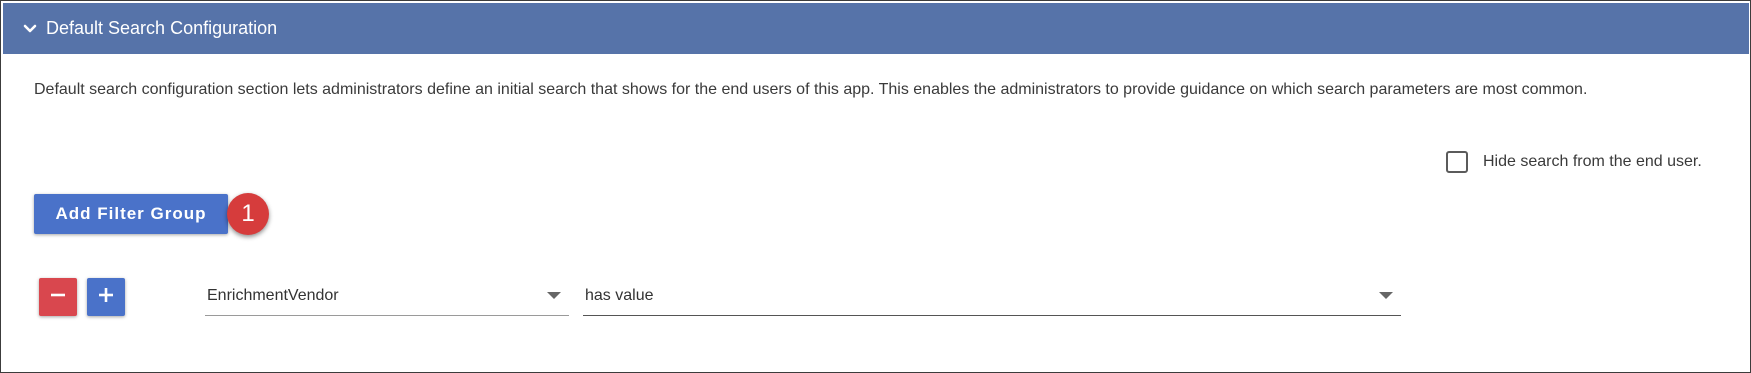 This screenshot has width=1751, height=373. I want to click on remove-filter-button, so click(58, 297).